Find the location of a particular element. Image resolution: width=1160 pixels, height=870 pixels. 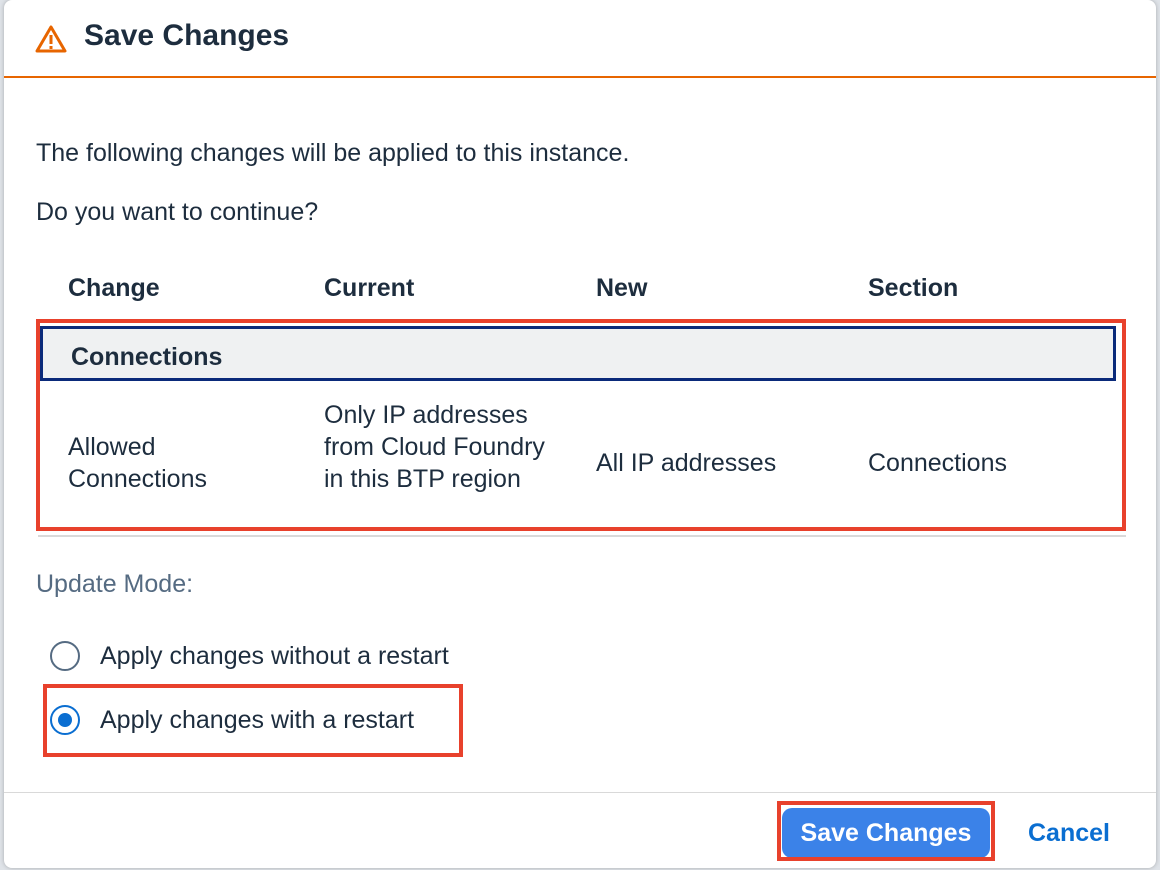

column-header-new: New is located at coordinates (622, 288).